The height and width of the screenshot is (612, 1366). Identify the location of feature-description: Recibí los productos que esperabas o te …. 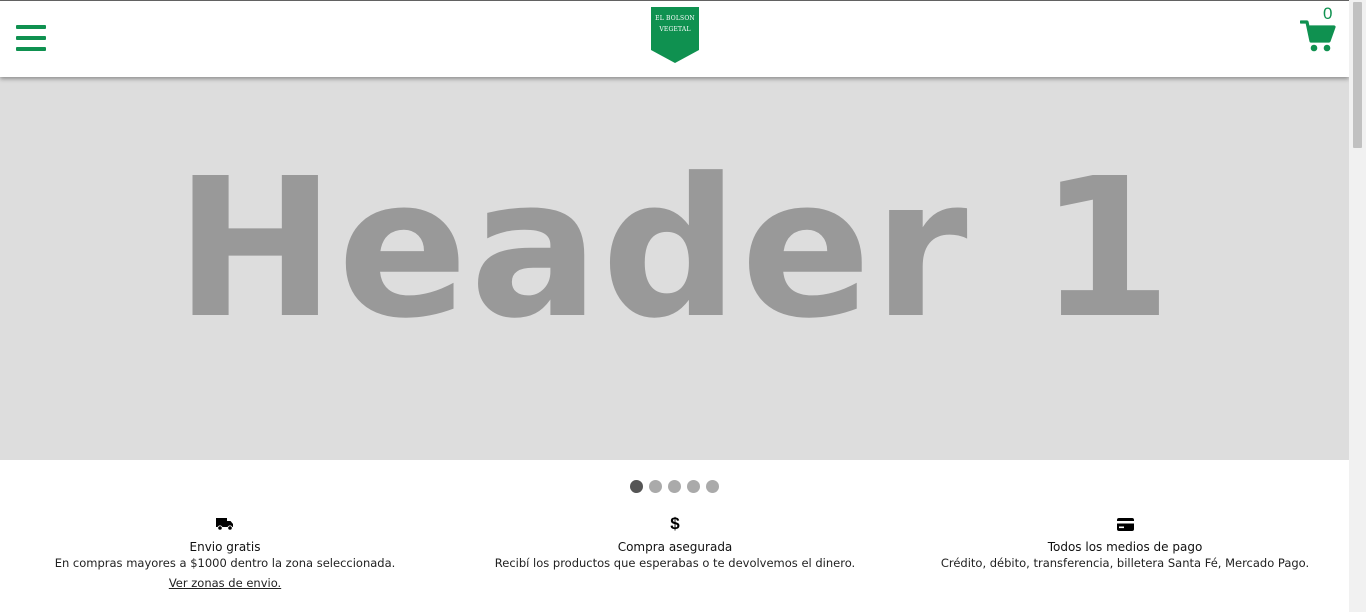
(675, 563).